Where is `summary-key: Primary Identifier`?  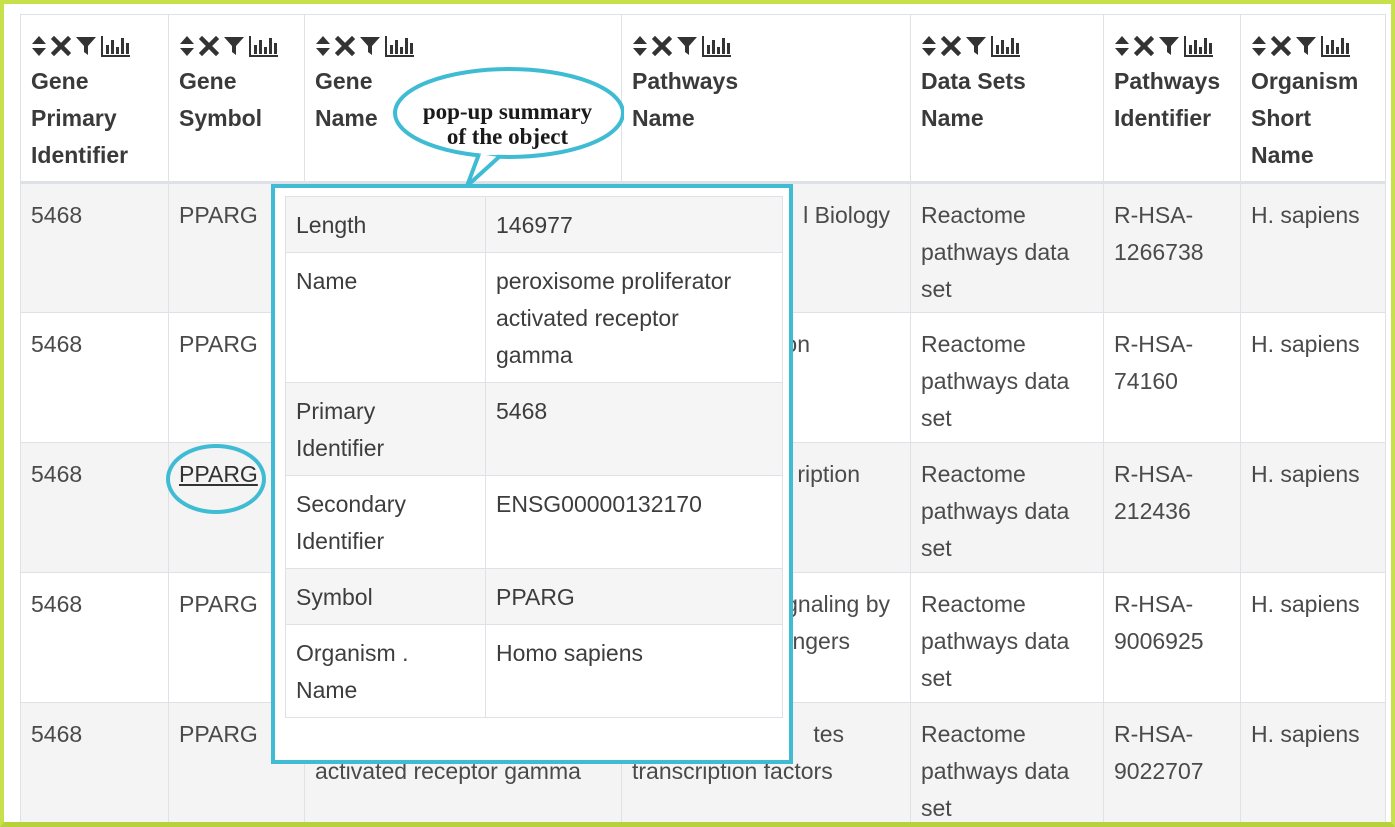 summary-key: Primary Identifier is located at coordinates (385, 429).